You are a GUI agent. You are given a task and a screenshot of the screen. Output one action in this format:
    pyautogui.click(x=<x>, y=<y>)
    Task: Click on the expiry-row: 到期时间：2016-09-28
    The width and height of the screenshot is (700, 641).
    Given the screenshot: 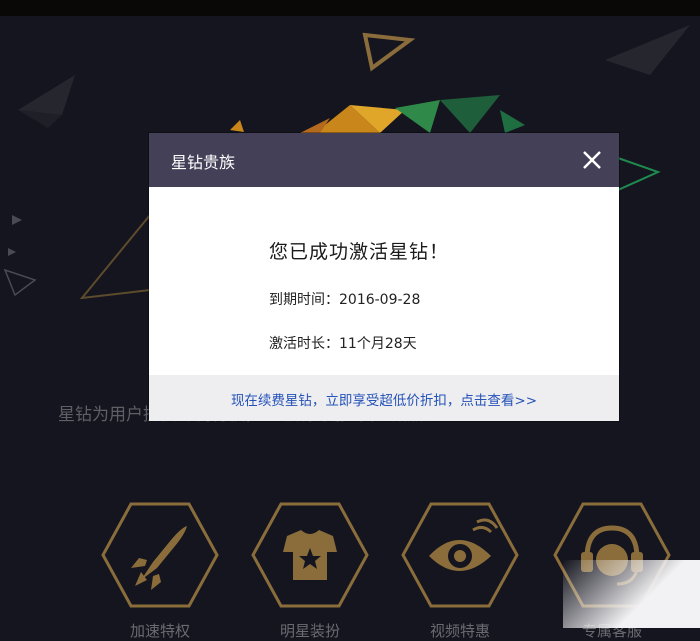 What is the action you would take?
    pyautogui.click(x=344, y=299)
    